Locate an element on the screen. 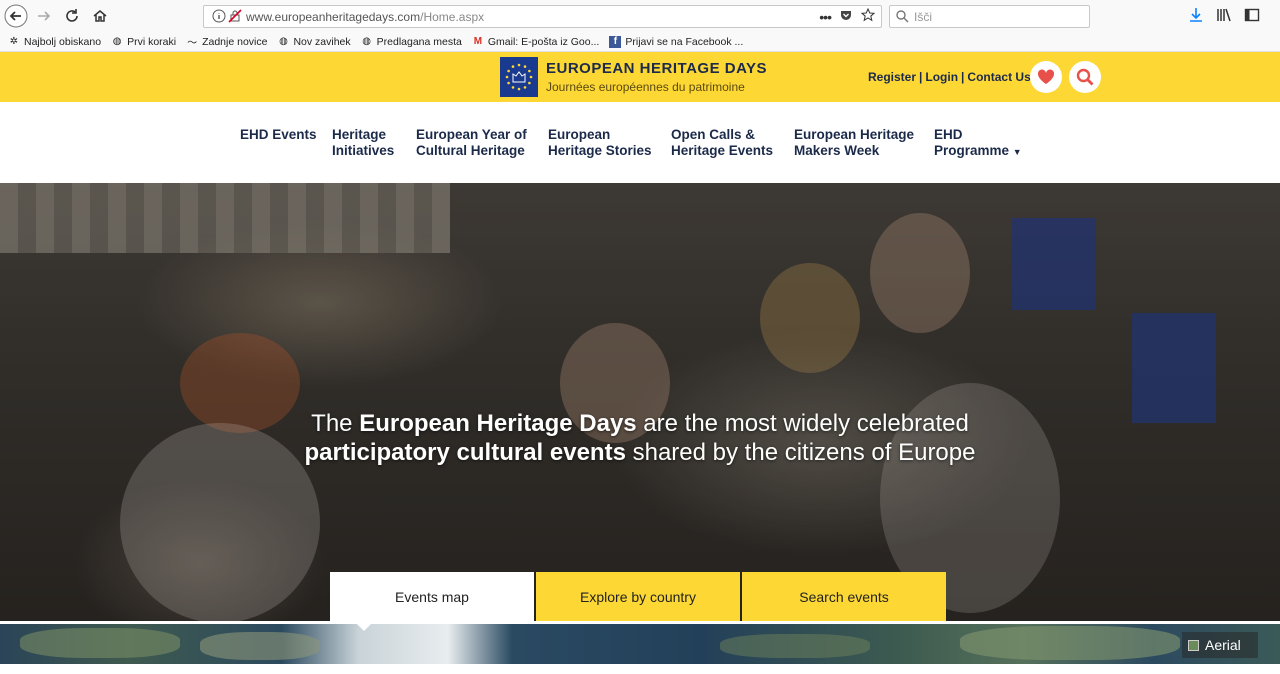  tab-label: Search events is located at coordinates (844, 596).